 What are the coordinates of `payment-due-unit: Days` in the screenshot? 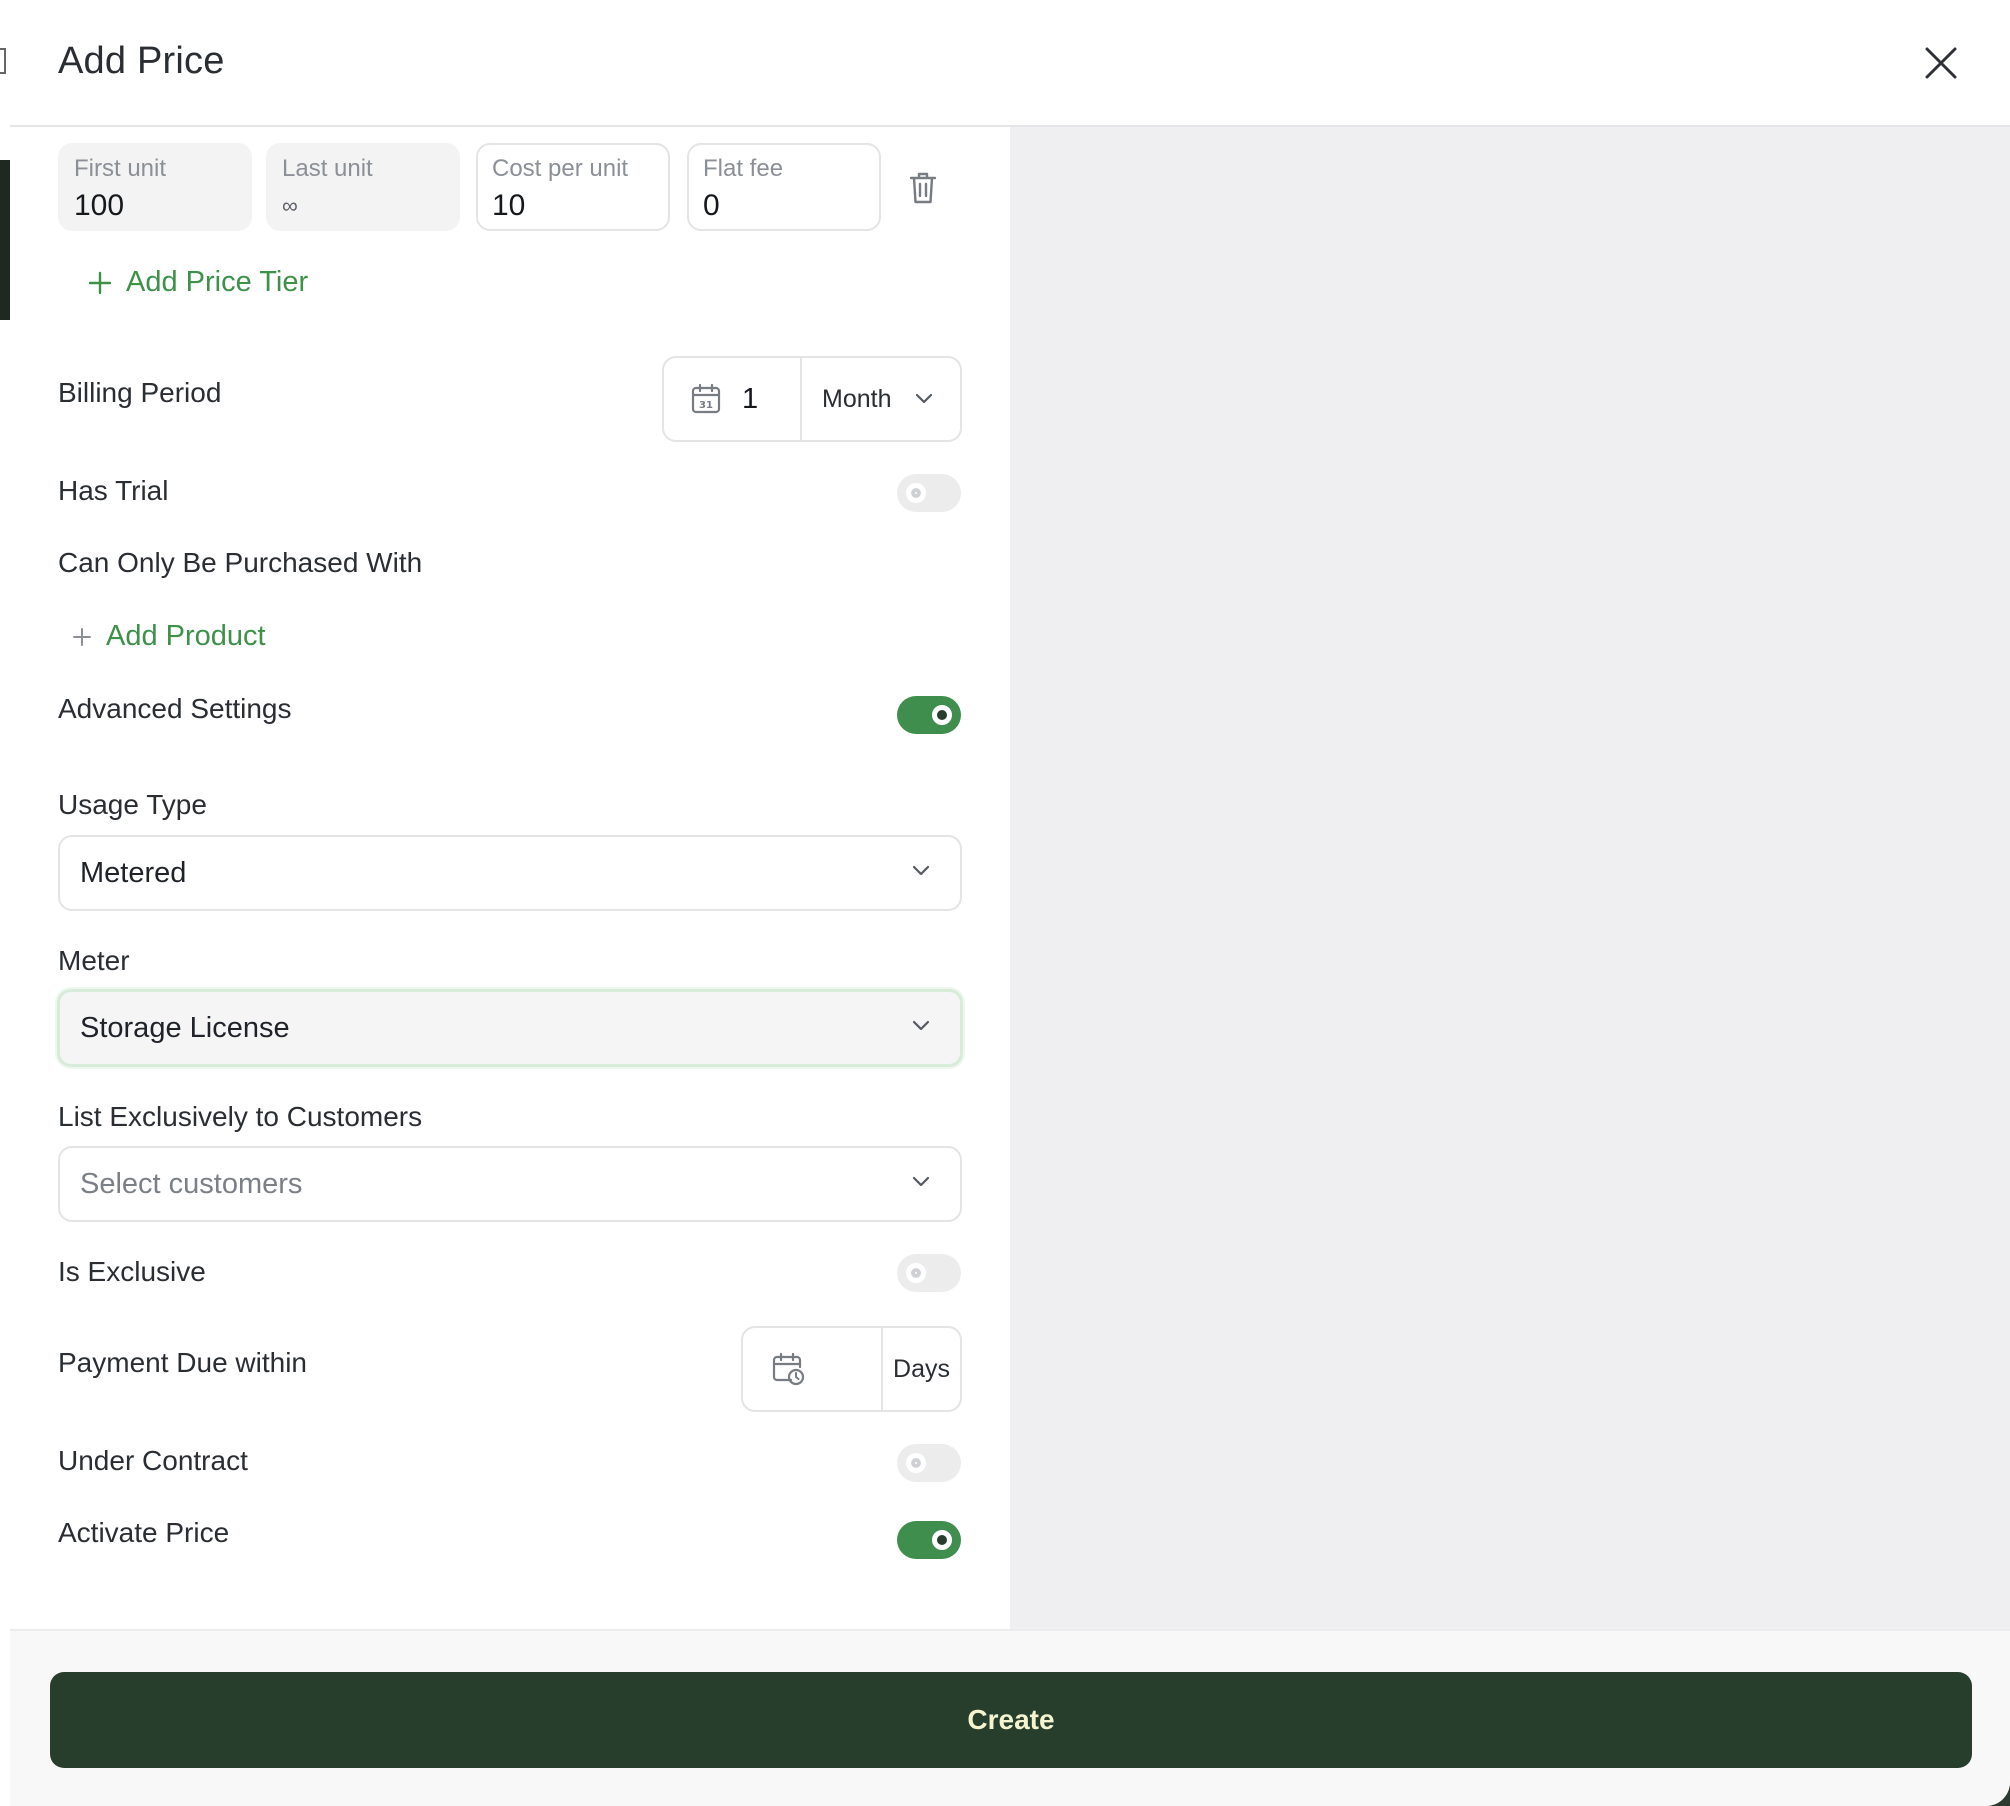 It's located at (921, 1369).